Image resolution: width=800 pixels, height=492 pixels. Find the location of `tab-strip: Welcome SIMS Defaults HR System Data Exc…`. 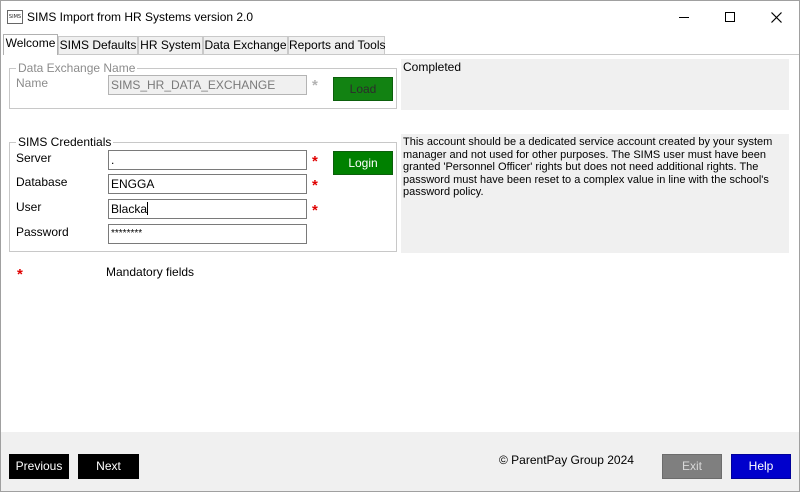

tab-strip: Welcome SIMS Defaults HR System Data Exc… is located at coordinates (401, 44).